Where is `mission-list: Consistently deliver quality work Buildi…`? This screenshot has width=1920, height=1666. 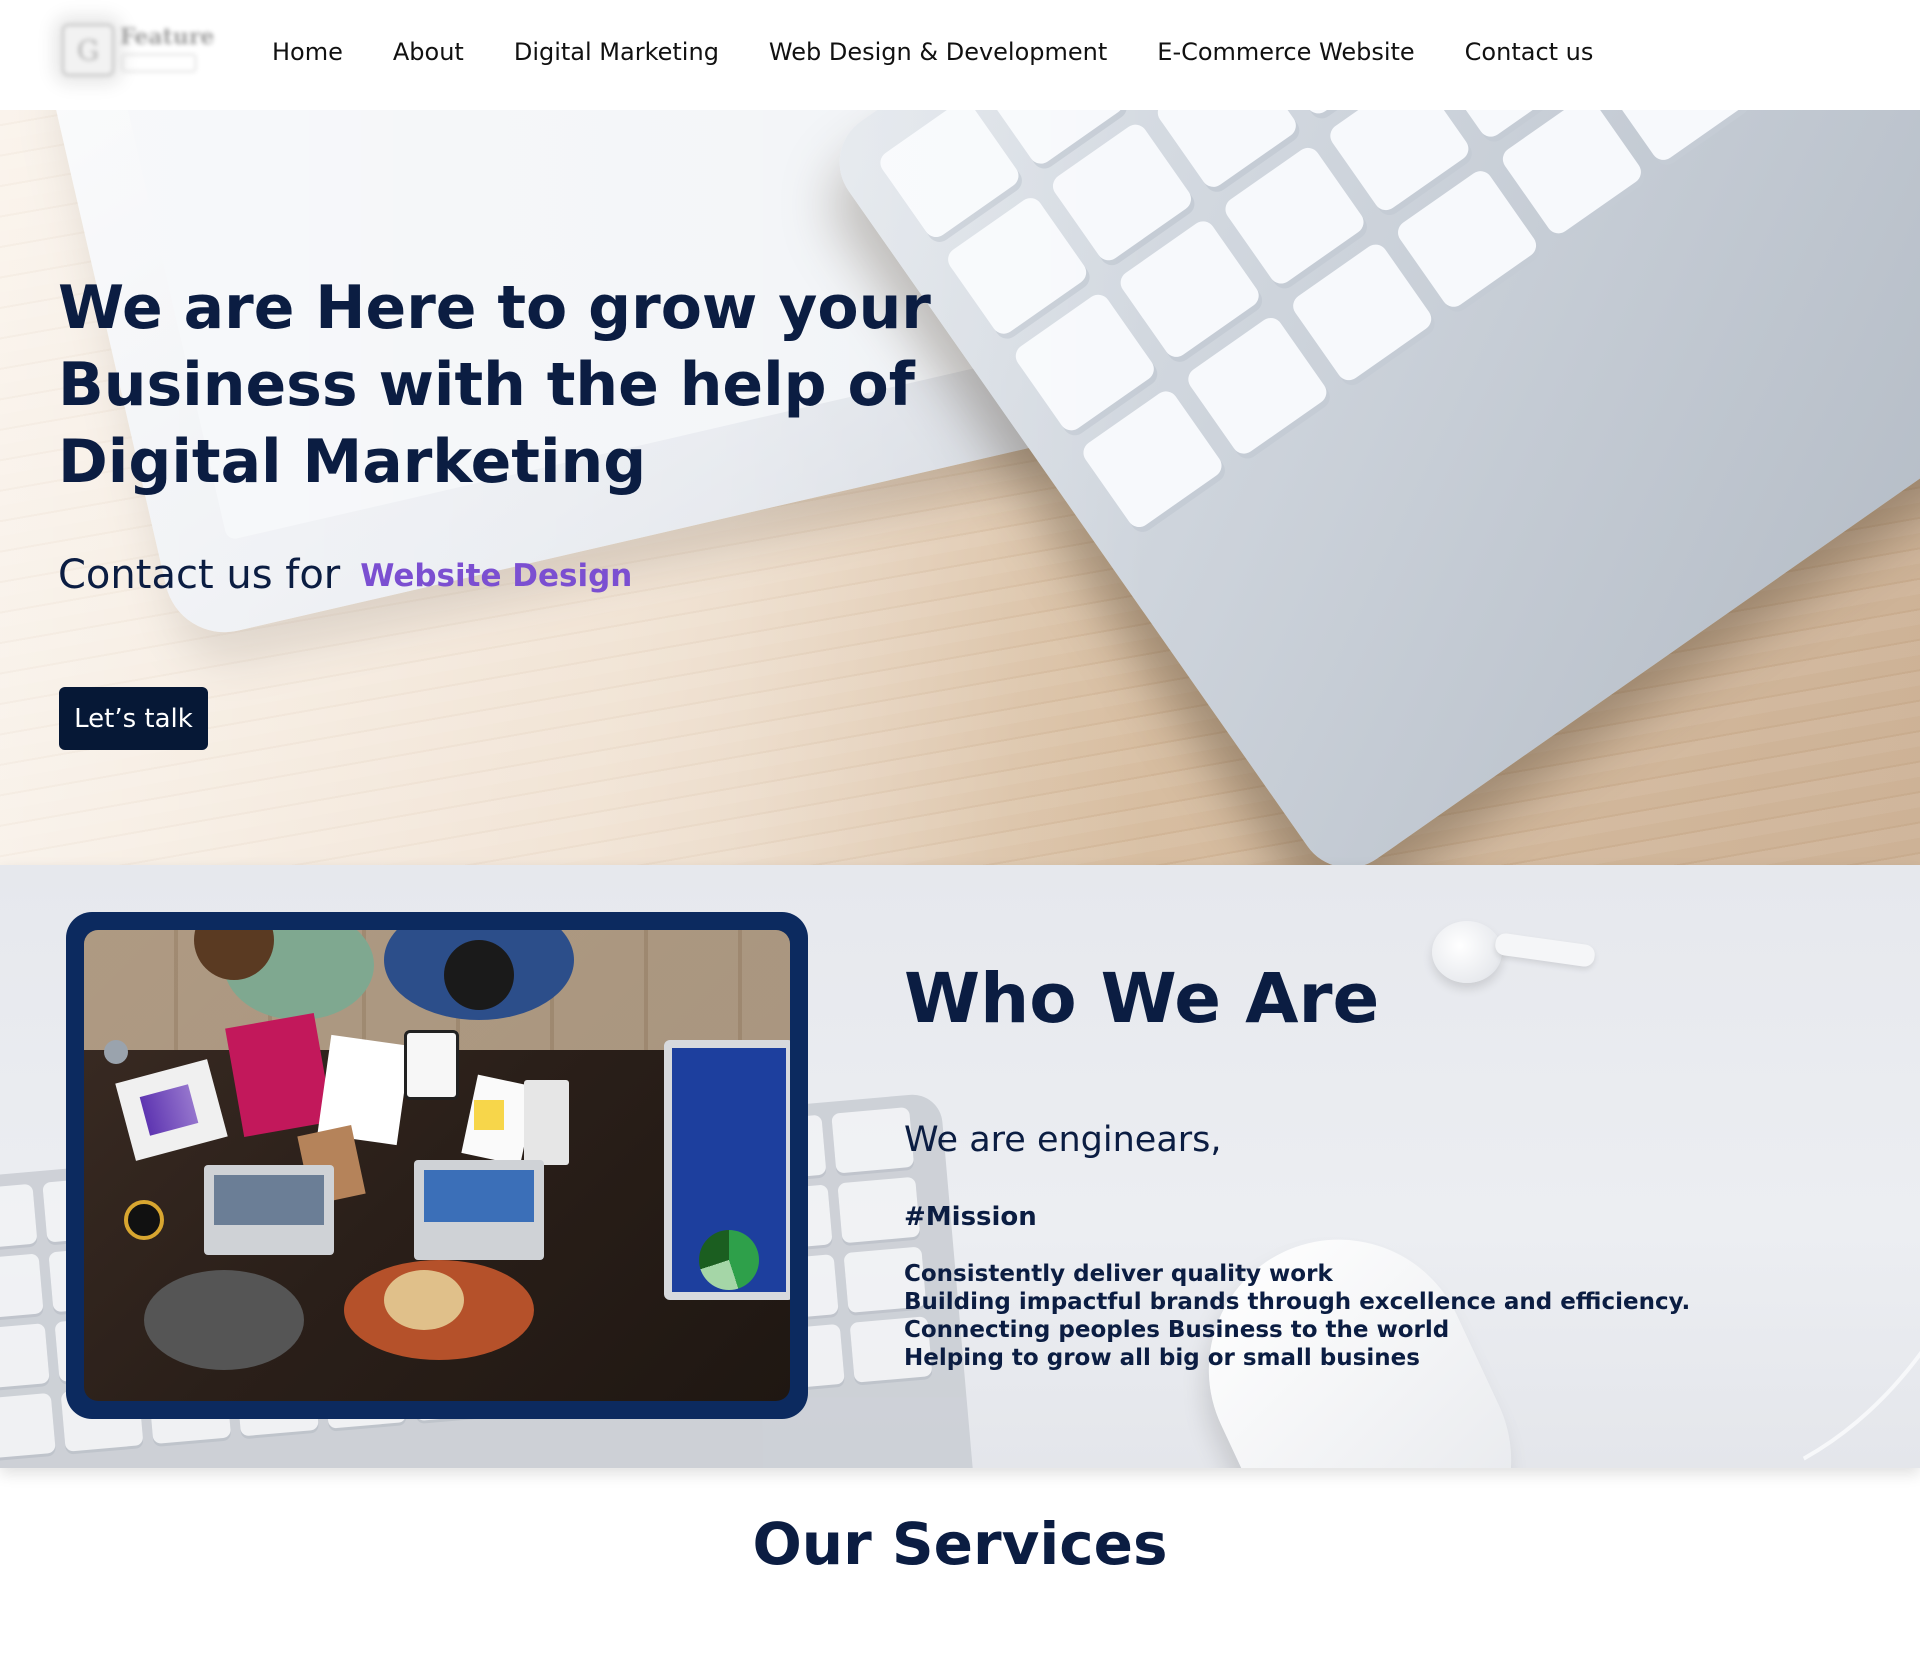 mission-list: Consistently deliver quality work Buildi… is located at coordinates (1297, 1316).